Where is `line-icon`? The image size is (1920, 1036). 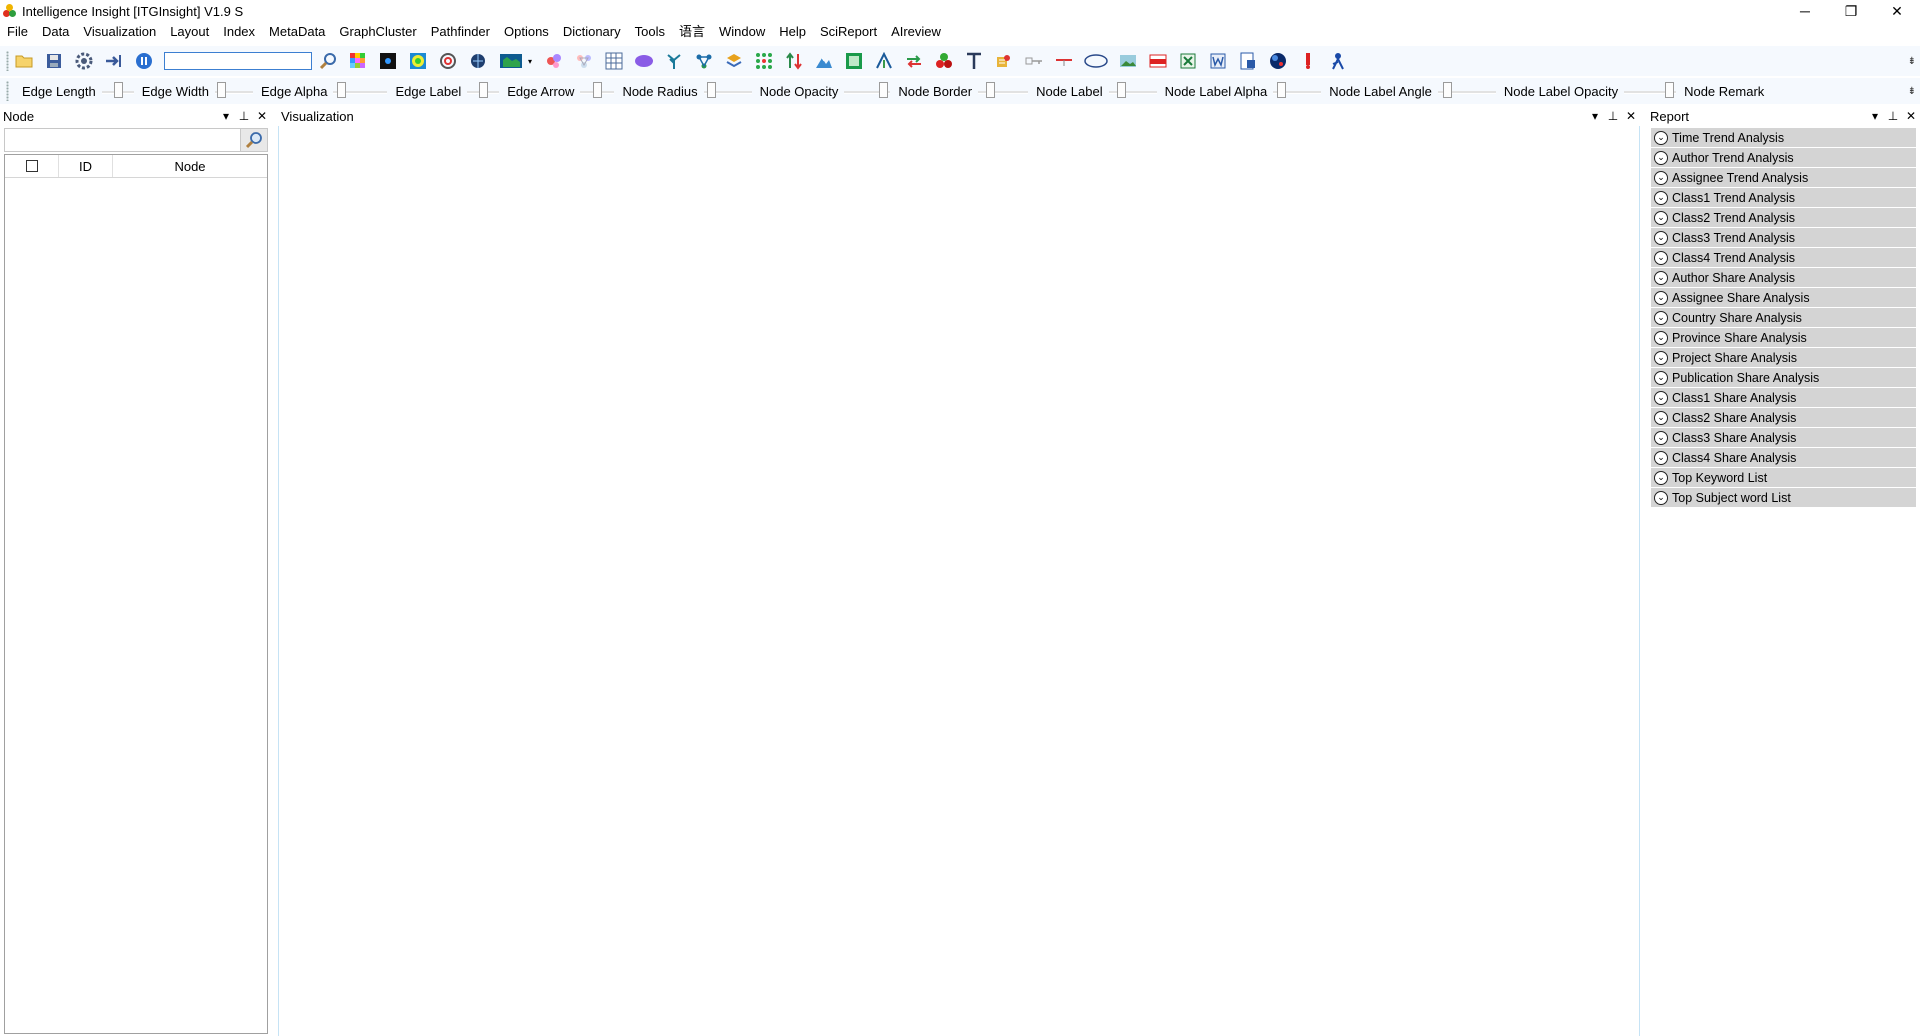 line-icon is located at coordinates (1064, 61).